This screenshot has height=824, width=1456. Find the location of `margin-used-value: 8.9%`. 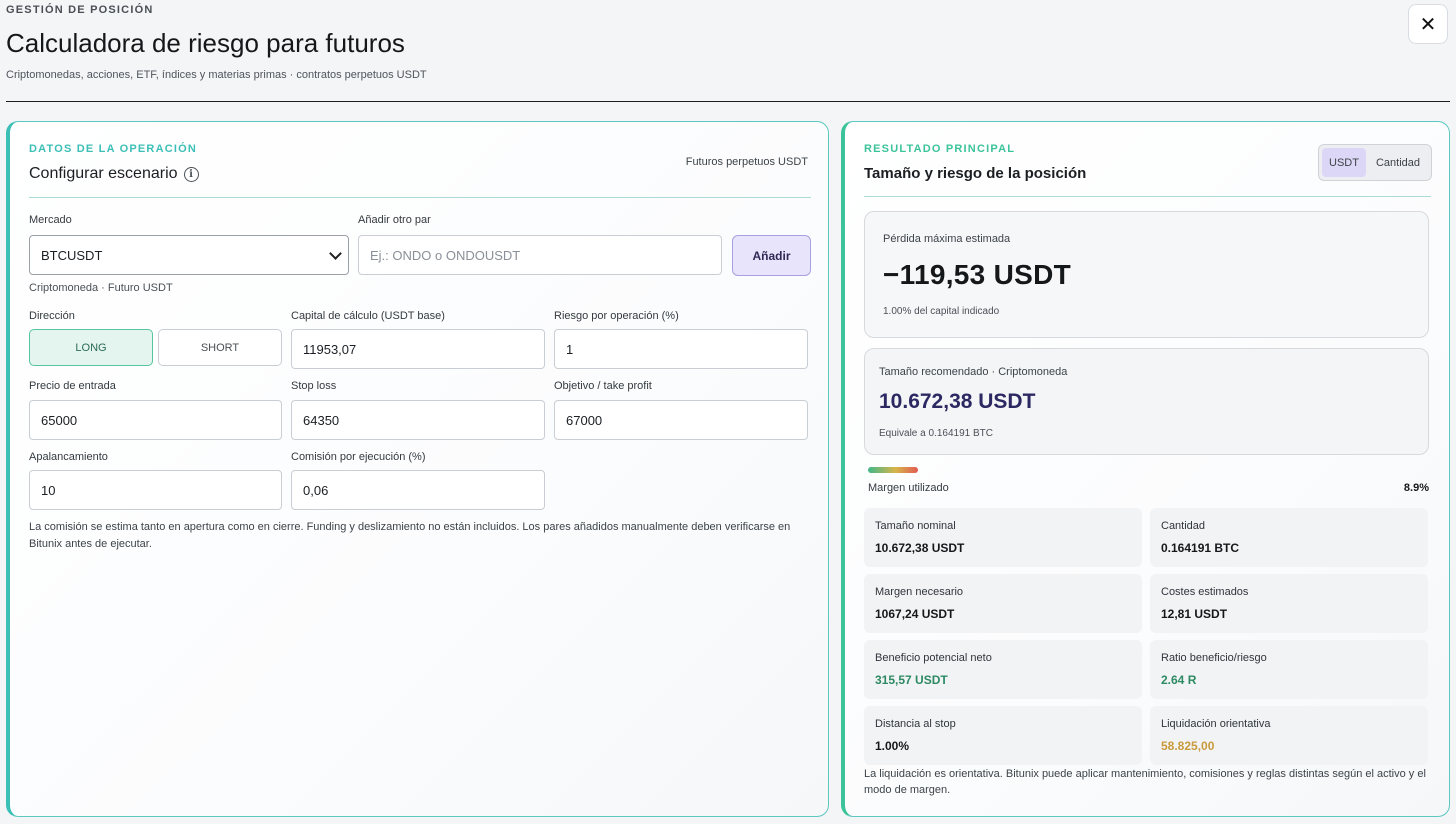

margin-used-value: 8.9% is located at coordinates (1416, 488).